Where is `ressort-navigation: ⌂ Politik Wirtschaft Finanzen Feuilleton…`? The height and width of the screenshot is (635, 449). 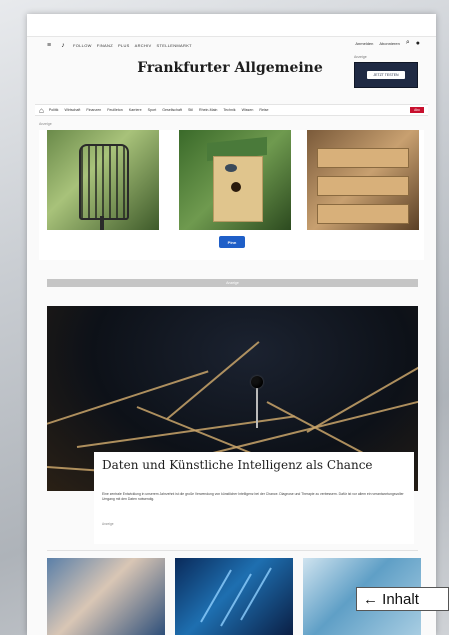
ressort-navigation: ⌂ Politik Wirtschaft Finanzen Feuilleton… is located at coordinates (231, 110).